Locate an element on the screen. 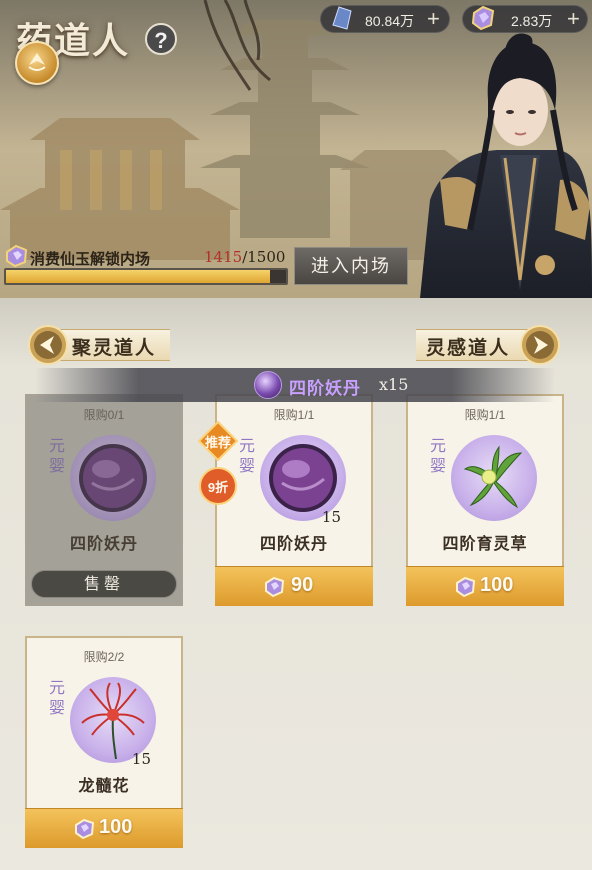 This screenshot has width=592, height=870. arrow-left-icon is located at coordinates (48, 345).